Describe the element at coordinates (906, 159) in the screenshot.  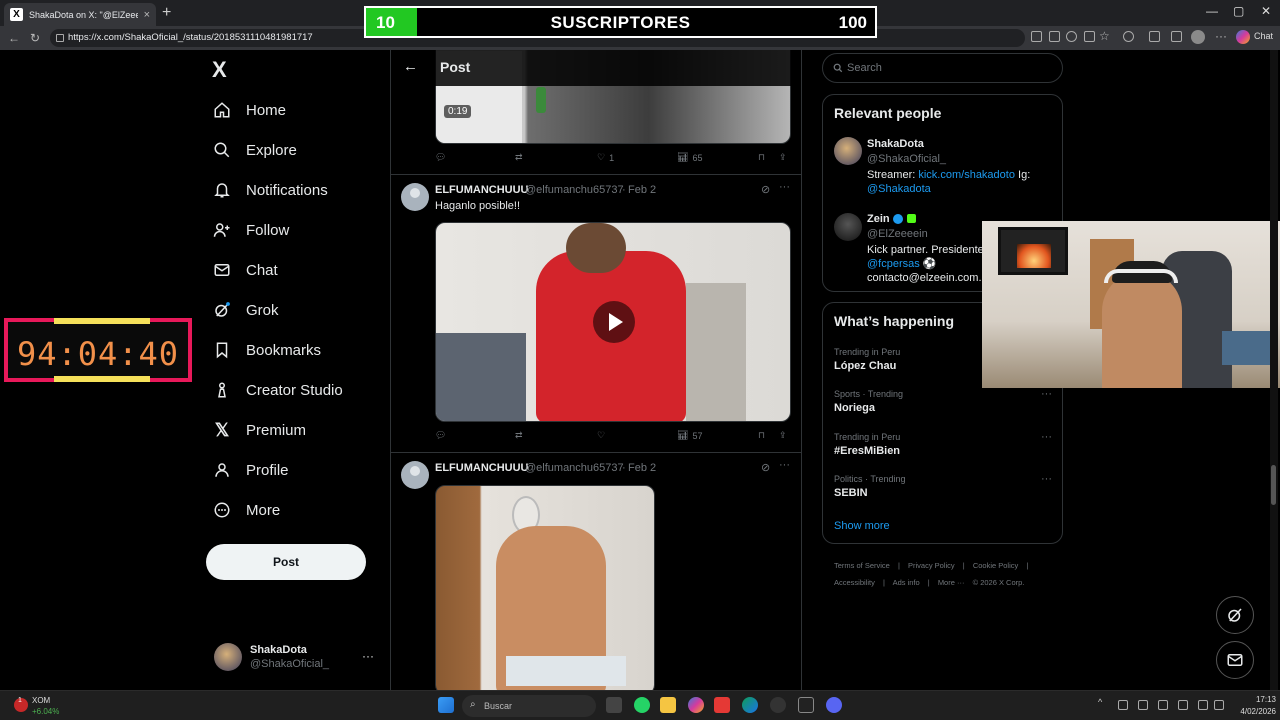
I see `person-handle: @ShakaOficial_` at that location.